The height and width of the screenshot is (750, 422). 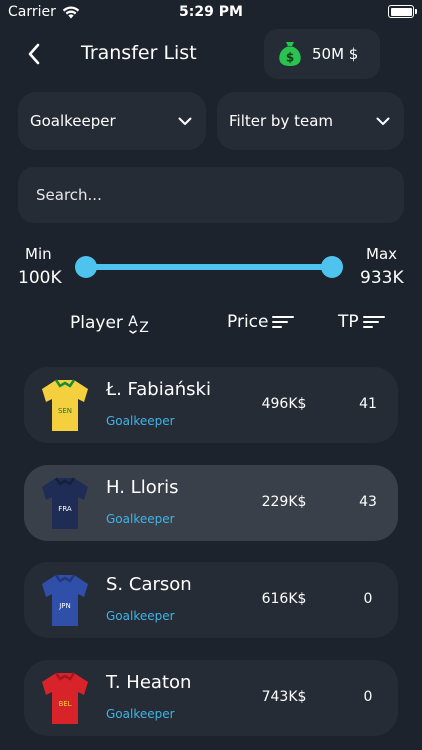 I want to click on money-bag-icon: $, so click(x=290, y=54).